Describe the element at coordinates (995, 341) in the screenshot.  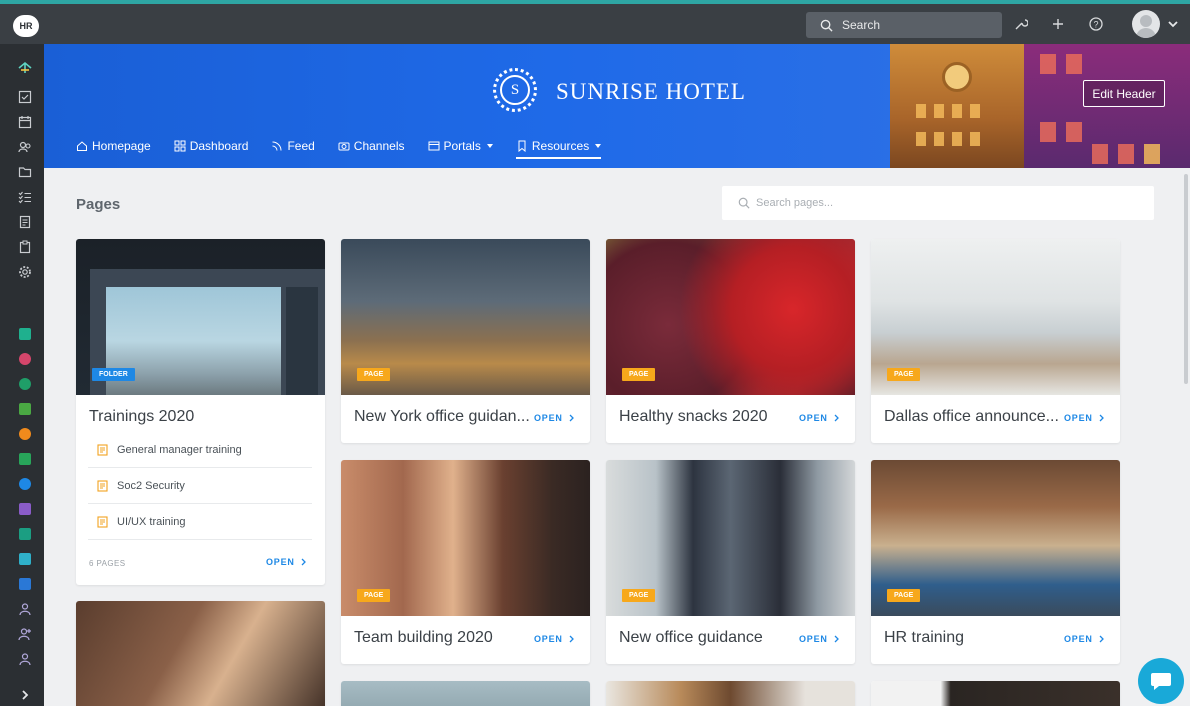
I see `page-card: PAGE Dallas office announce... OPEN` at that location.